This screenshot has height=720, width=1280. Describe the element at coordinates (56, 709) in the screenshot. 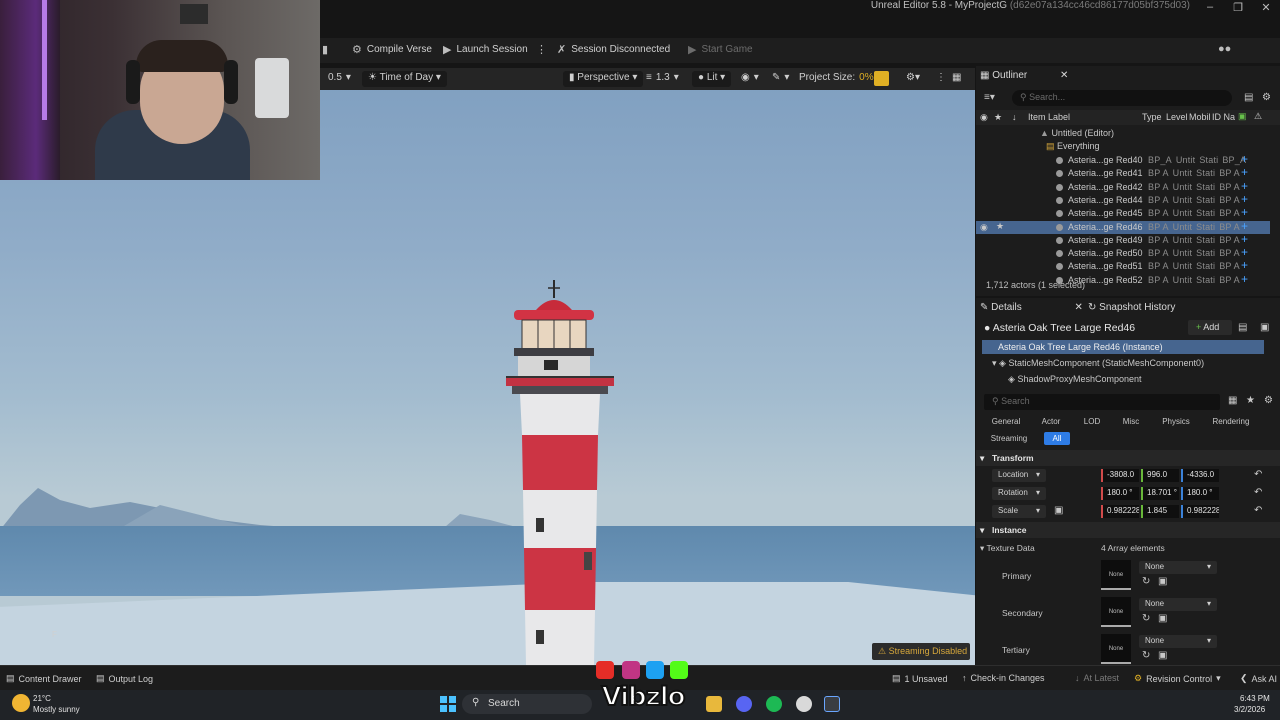

I see `weather-description: Mostly sunny` at that location.